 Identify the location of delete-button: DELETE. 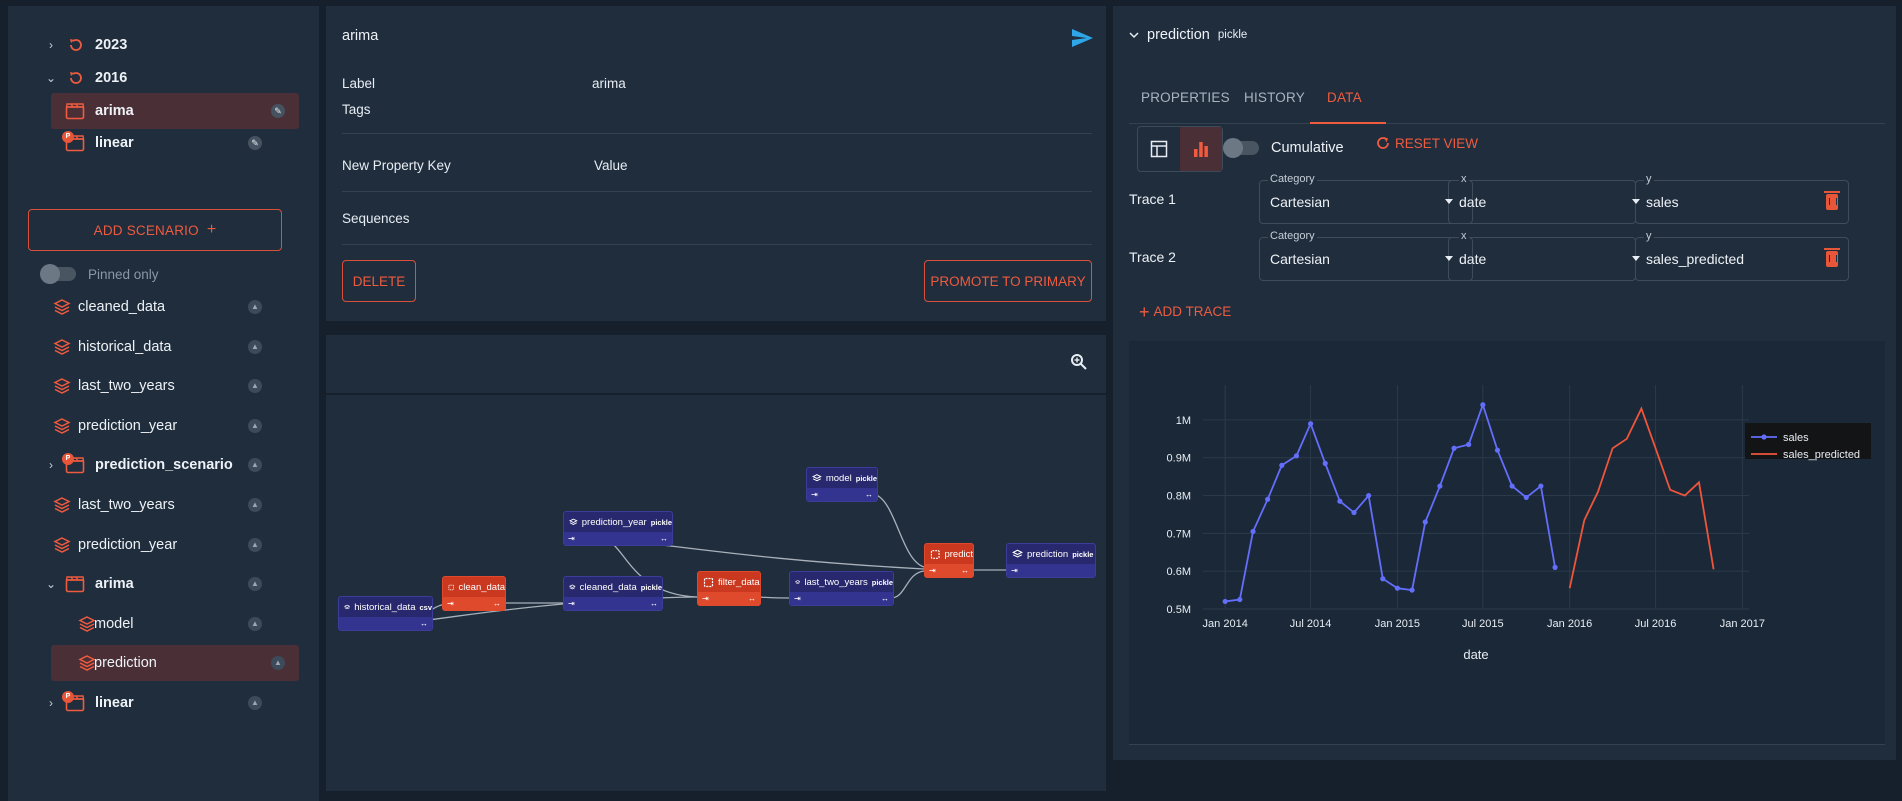
(379, 281).